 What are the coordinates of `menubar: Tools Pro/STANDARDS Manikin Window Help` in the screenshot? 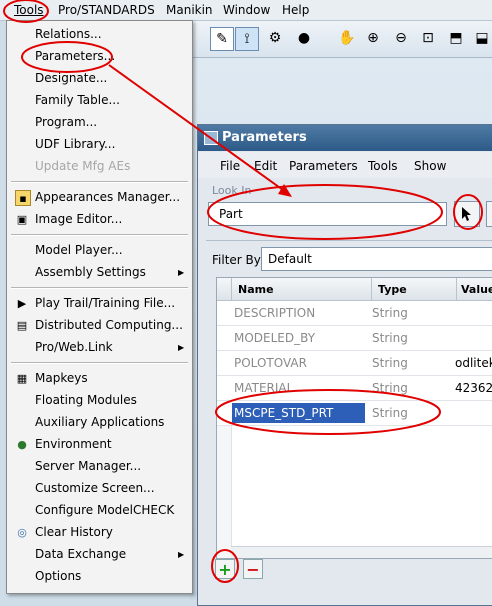 It's located at (246, 10).